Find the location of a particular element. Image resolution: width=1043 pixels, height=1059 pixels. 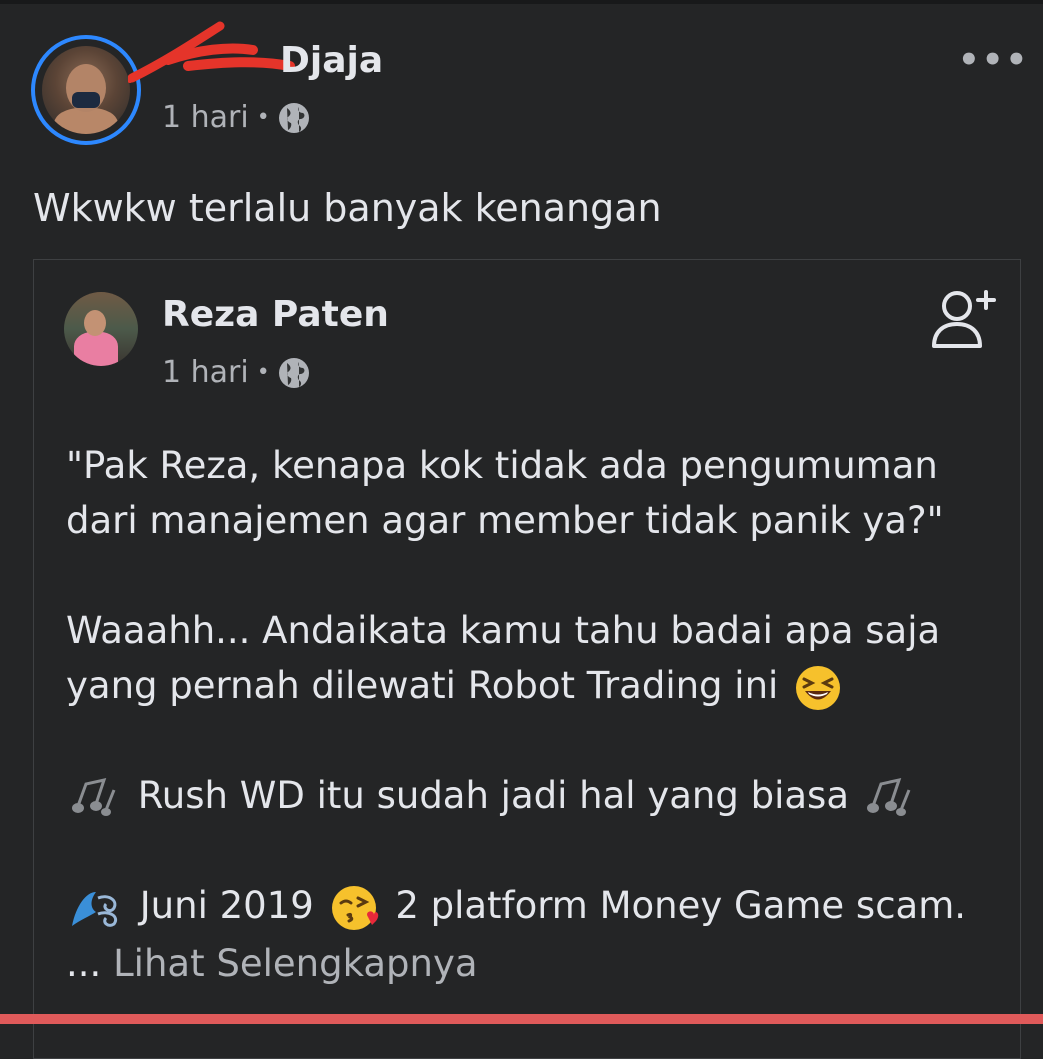

post-text: Wkwkw terlalu banyak kenangan is located at coordinates (347, 208).